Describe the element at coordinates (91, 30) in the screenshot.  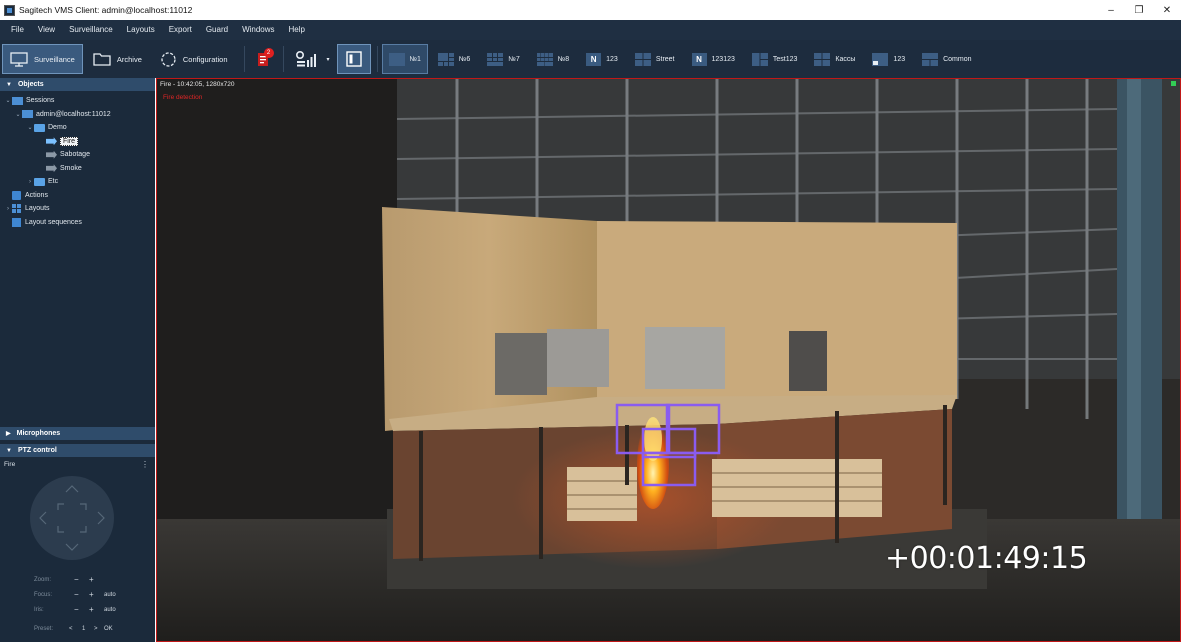
I see `menu-surveillance: Surveillance` at that location.